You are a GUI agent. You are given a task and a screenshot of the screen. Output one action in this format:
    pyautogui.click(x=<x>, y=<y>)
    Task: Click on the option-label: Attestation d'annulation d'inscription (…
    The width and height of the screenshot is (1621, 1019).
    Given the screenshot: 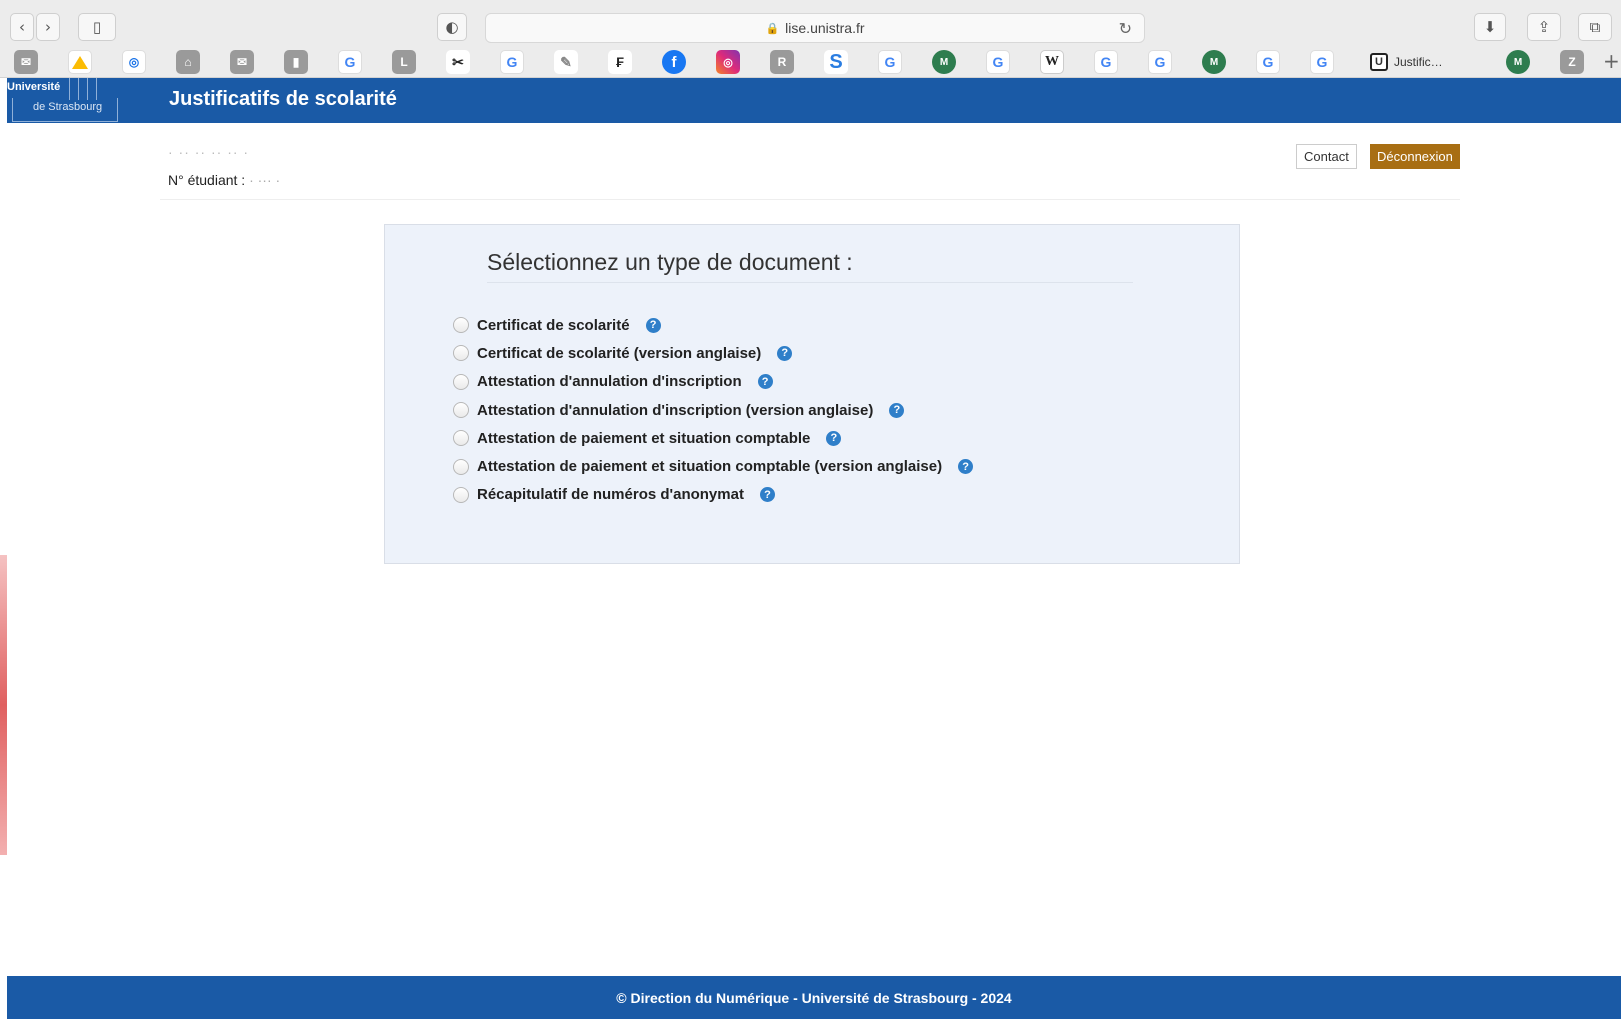 What is the action you would take?
    pyautogui.click(x=675, y=410)
    